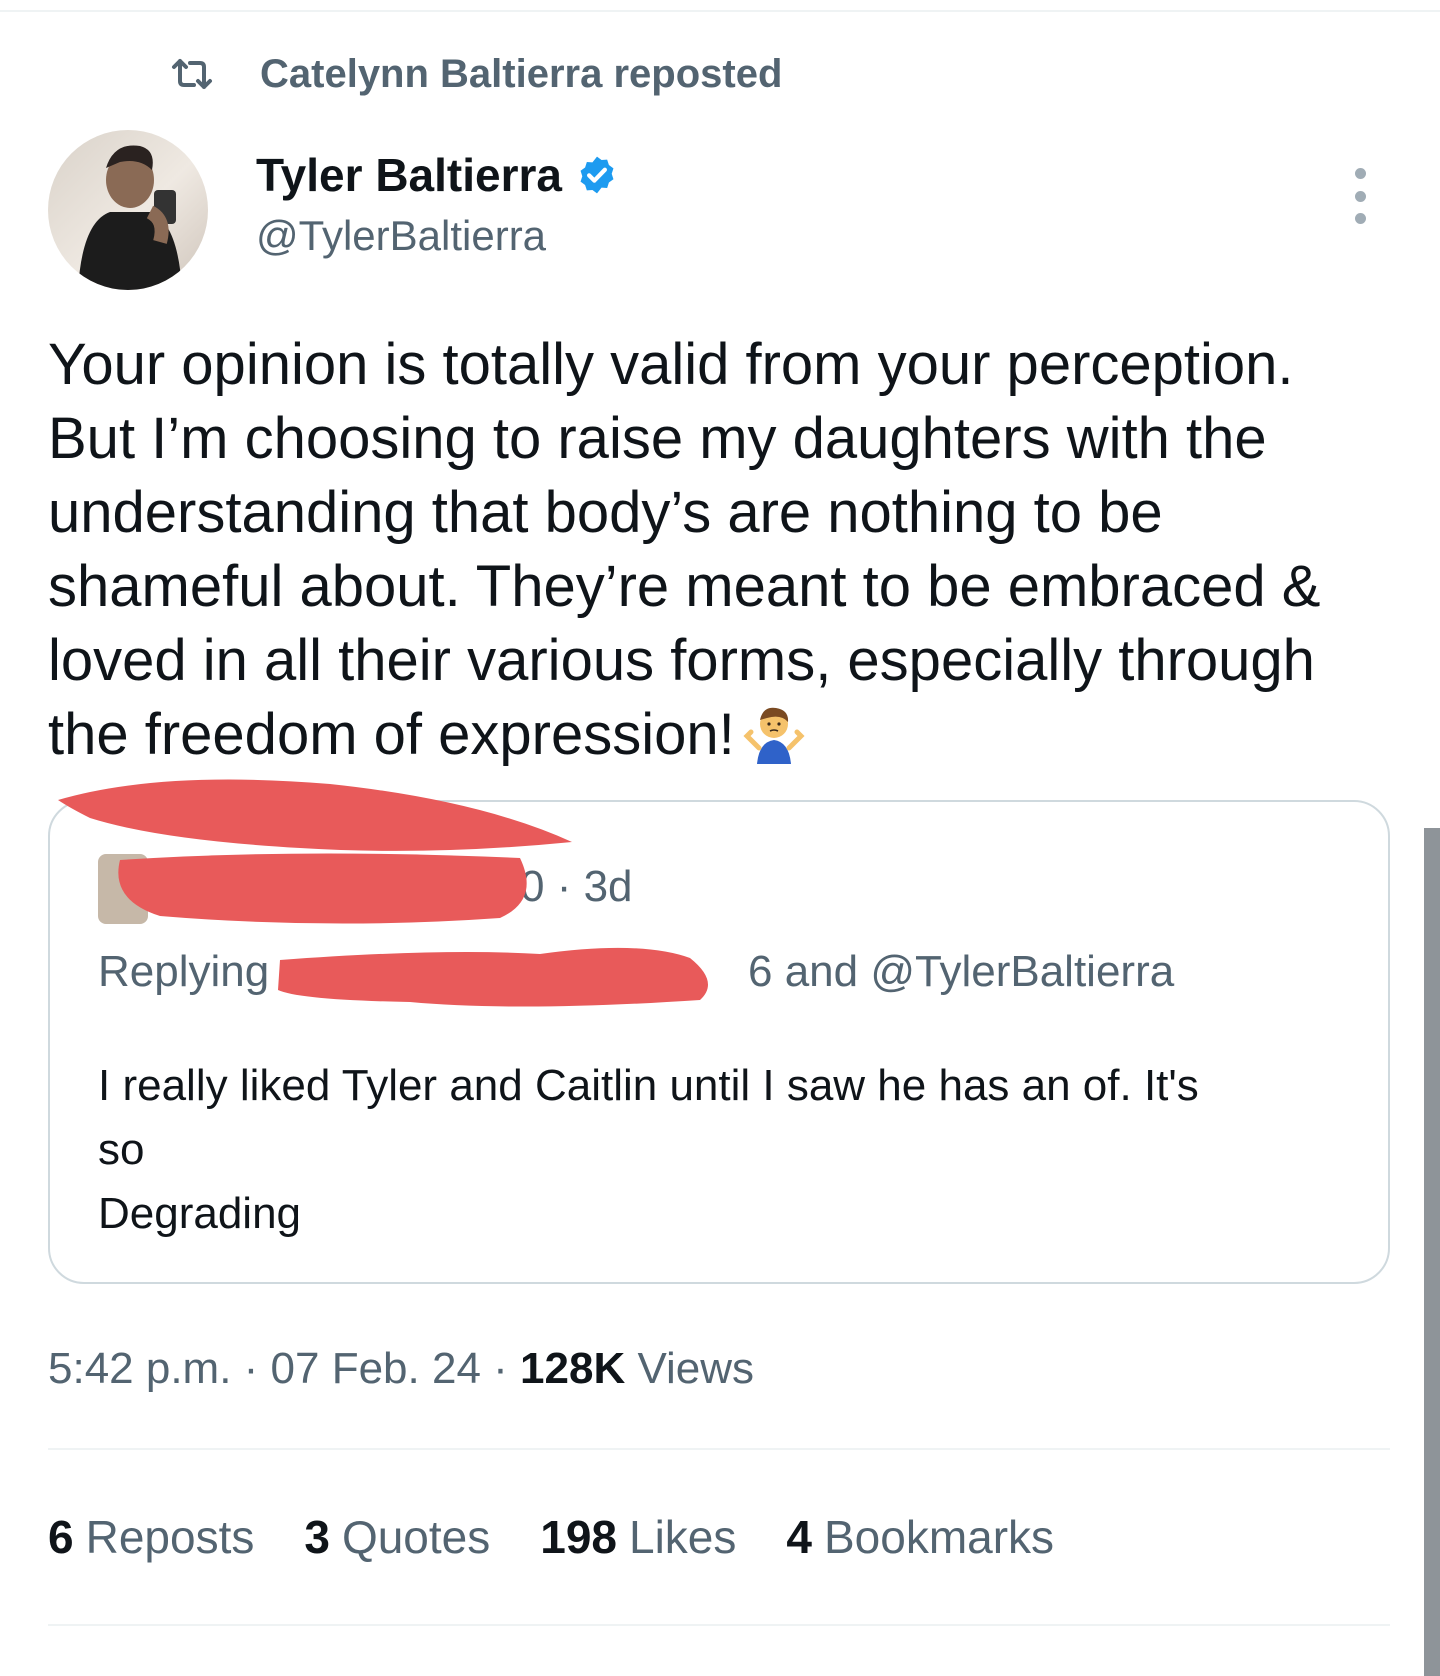 The height and width of the screenshot is (1676, 1440). I want to click on author-name: Tyler Baltierra, so click(409, 175).